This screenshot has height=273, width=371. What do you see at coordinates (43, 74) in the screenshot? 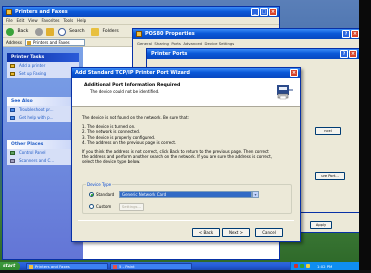
I see `set-up-faxing-link: Set up Faxing` at bounding box center [43, 74].